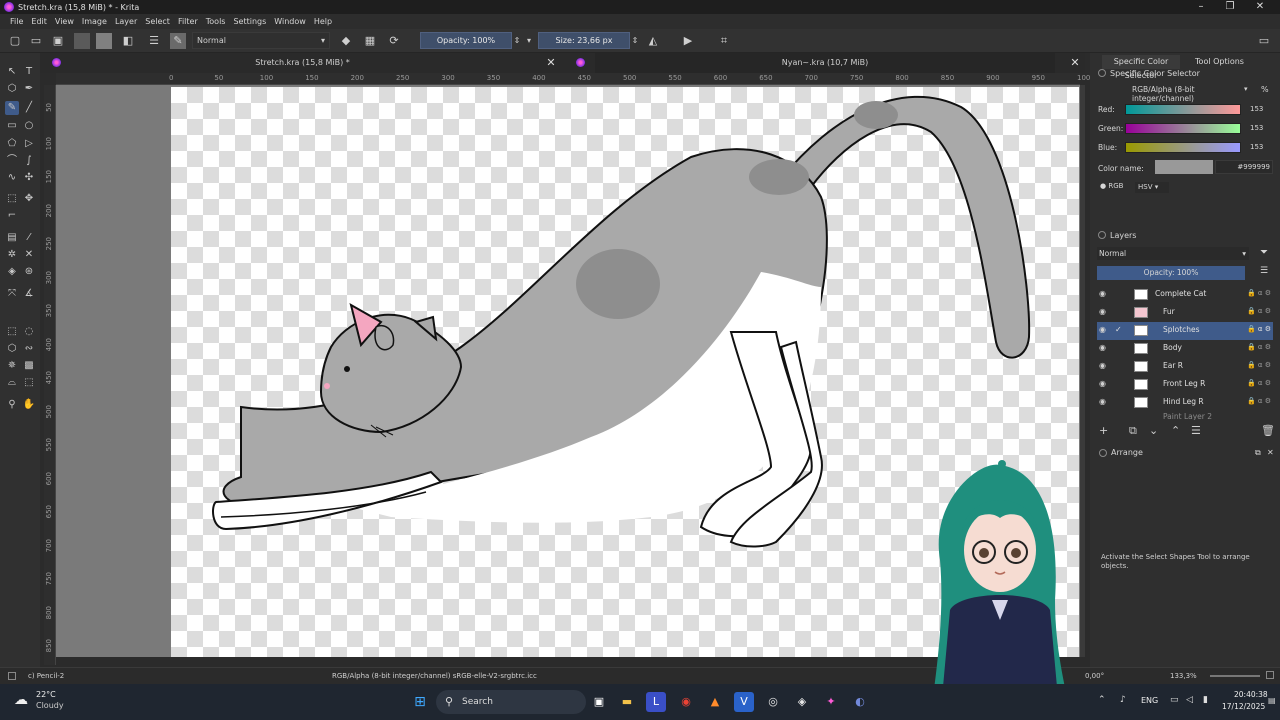 This screenshot has height=720, width=1280. Describe the element at coordinates (1183, 128) in the screenshot. I see `green-slider` at that location.